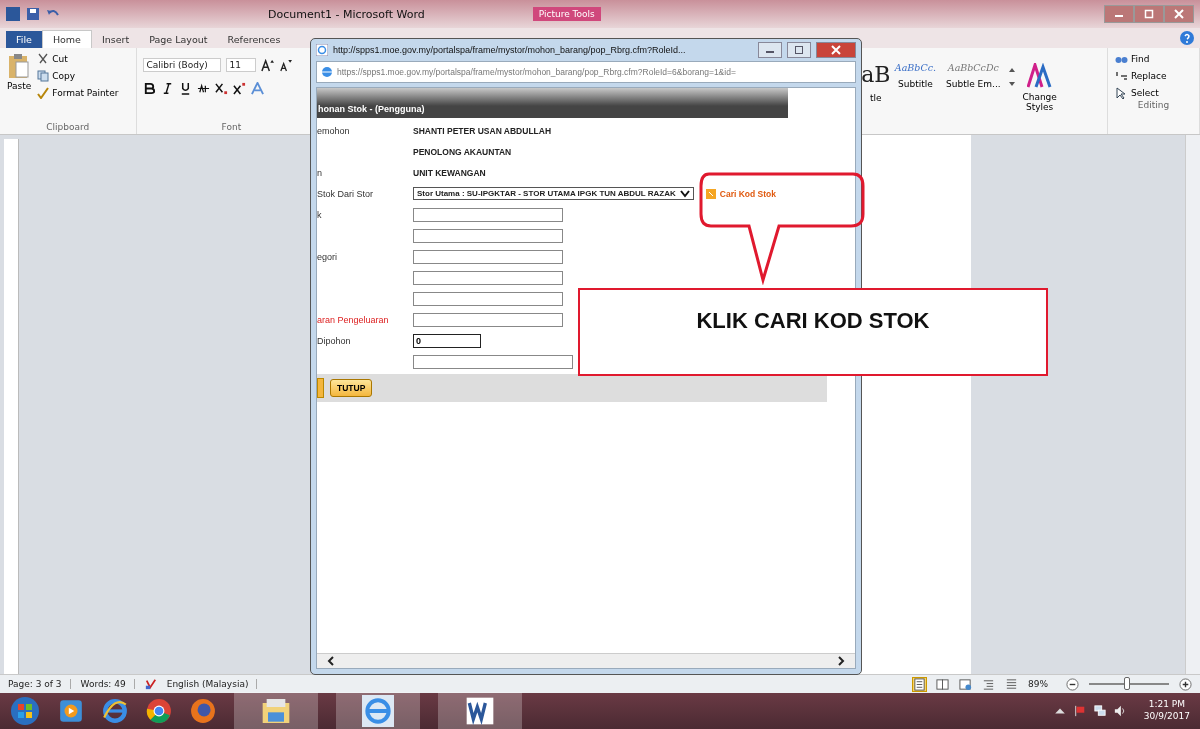 Image resolution: width=1200 pixels, height=729 pixels. I want to click on ribbon-tab: File, so click(24, 39).